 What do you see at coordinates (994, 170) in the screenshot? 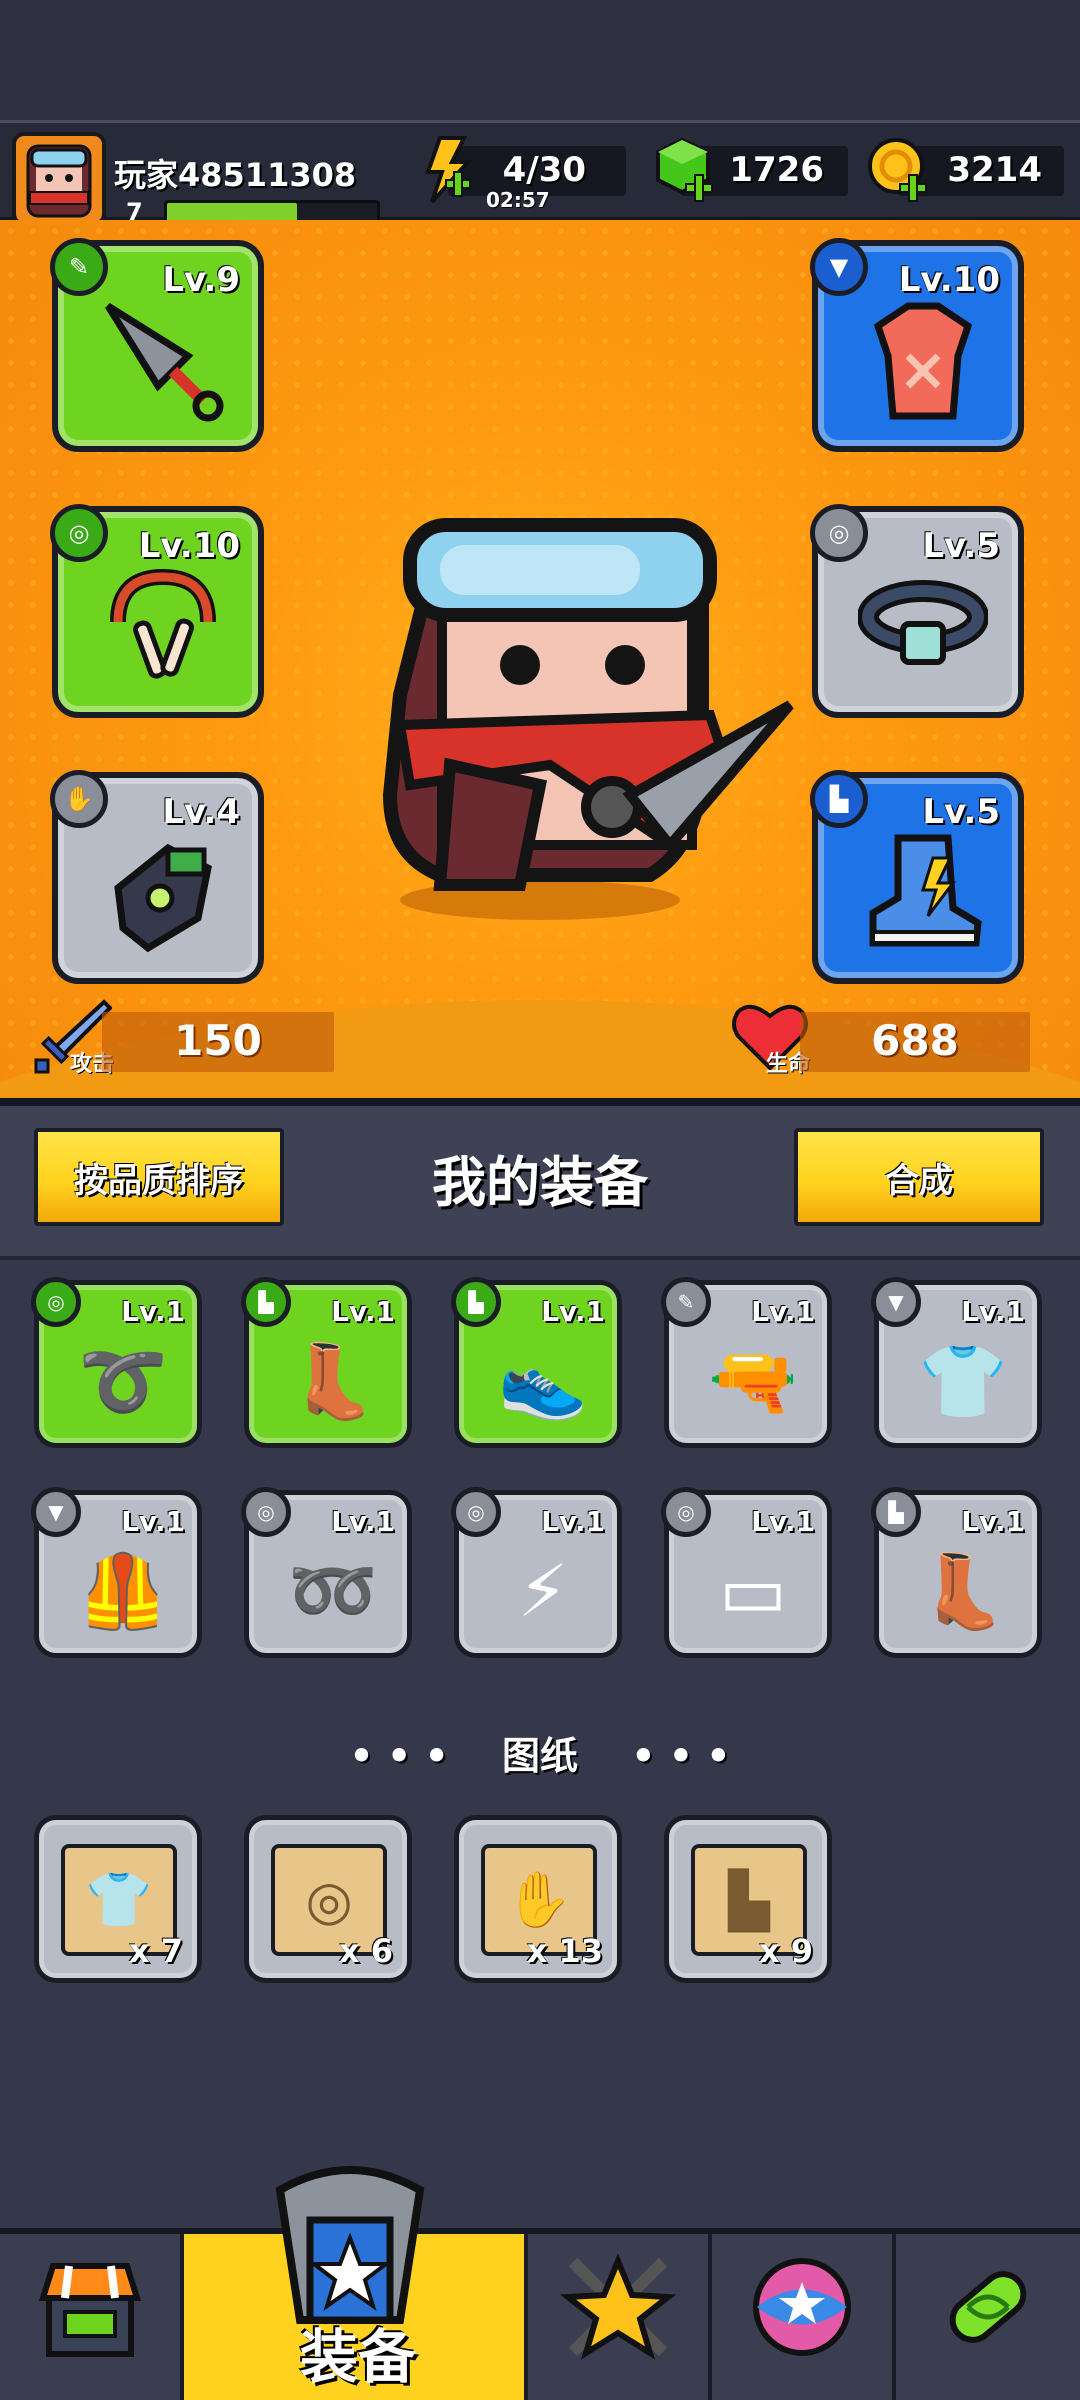
I see `coin-value: 3214` at bounding box center [994, 170].